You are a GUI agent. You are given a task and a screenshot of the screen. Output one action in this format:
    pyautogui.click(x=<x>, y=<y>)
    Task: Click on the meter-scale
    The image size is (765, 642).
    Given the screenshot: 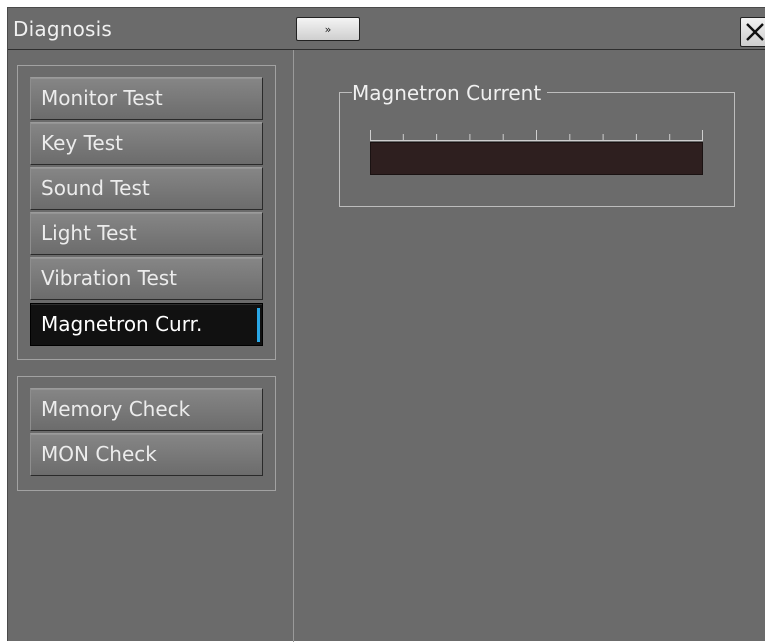 What is the action you would take?
    pyautogui.click(x=536, y=135)
    